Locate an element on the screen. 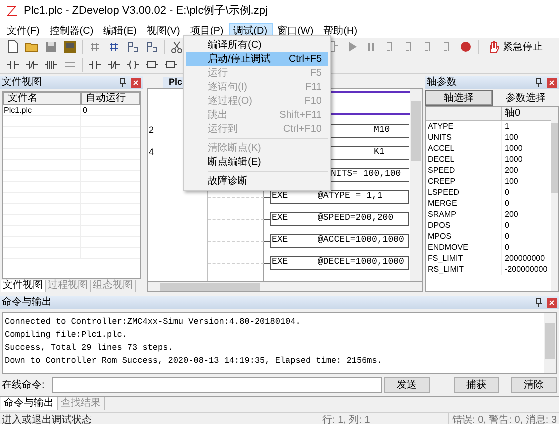 The image size is (559, 424). column-header: 自动运行 is located at coordinates (110, 98).